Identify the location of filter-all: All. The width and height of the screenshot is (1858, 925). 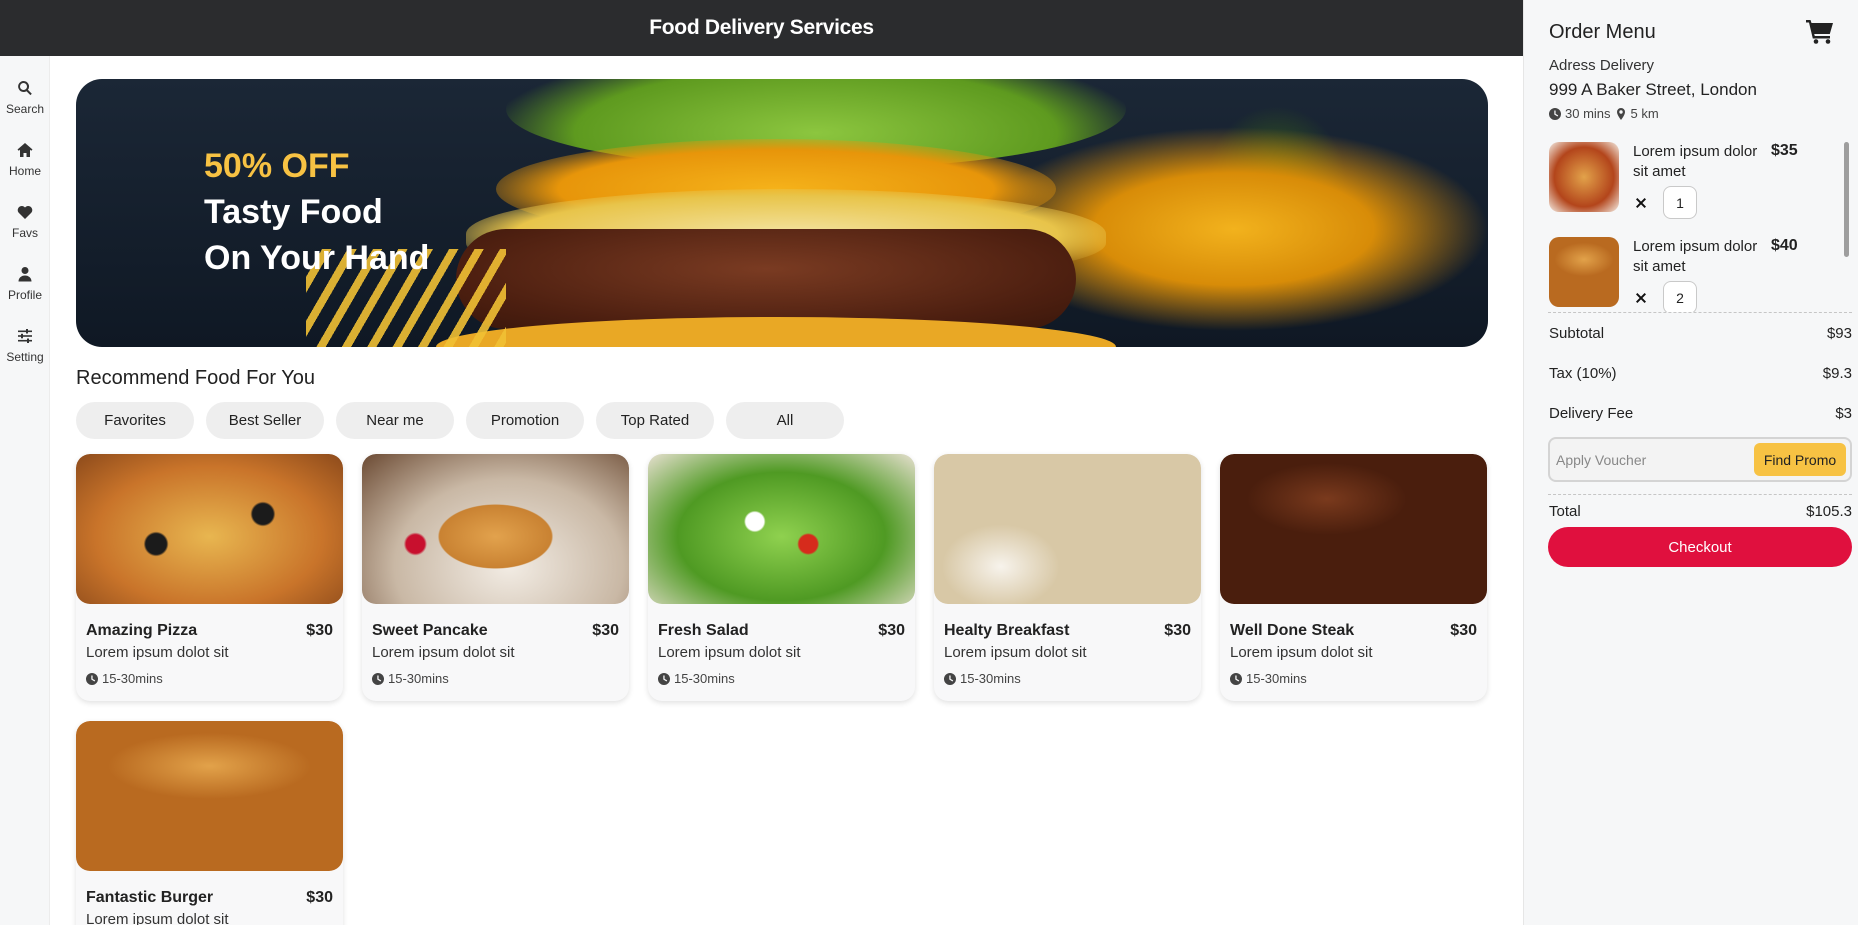
(785, 420).